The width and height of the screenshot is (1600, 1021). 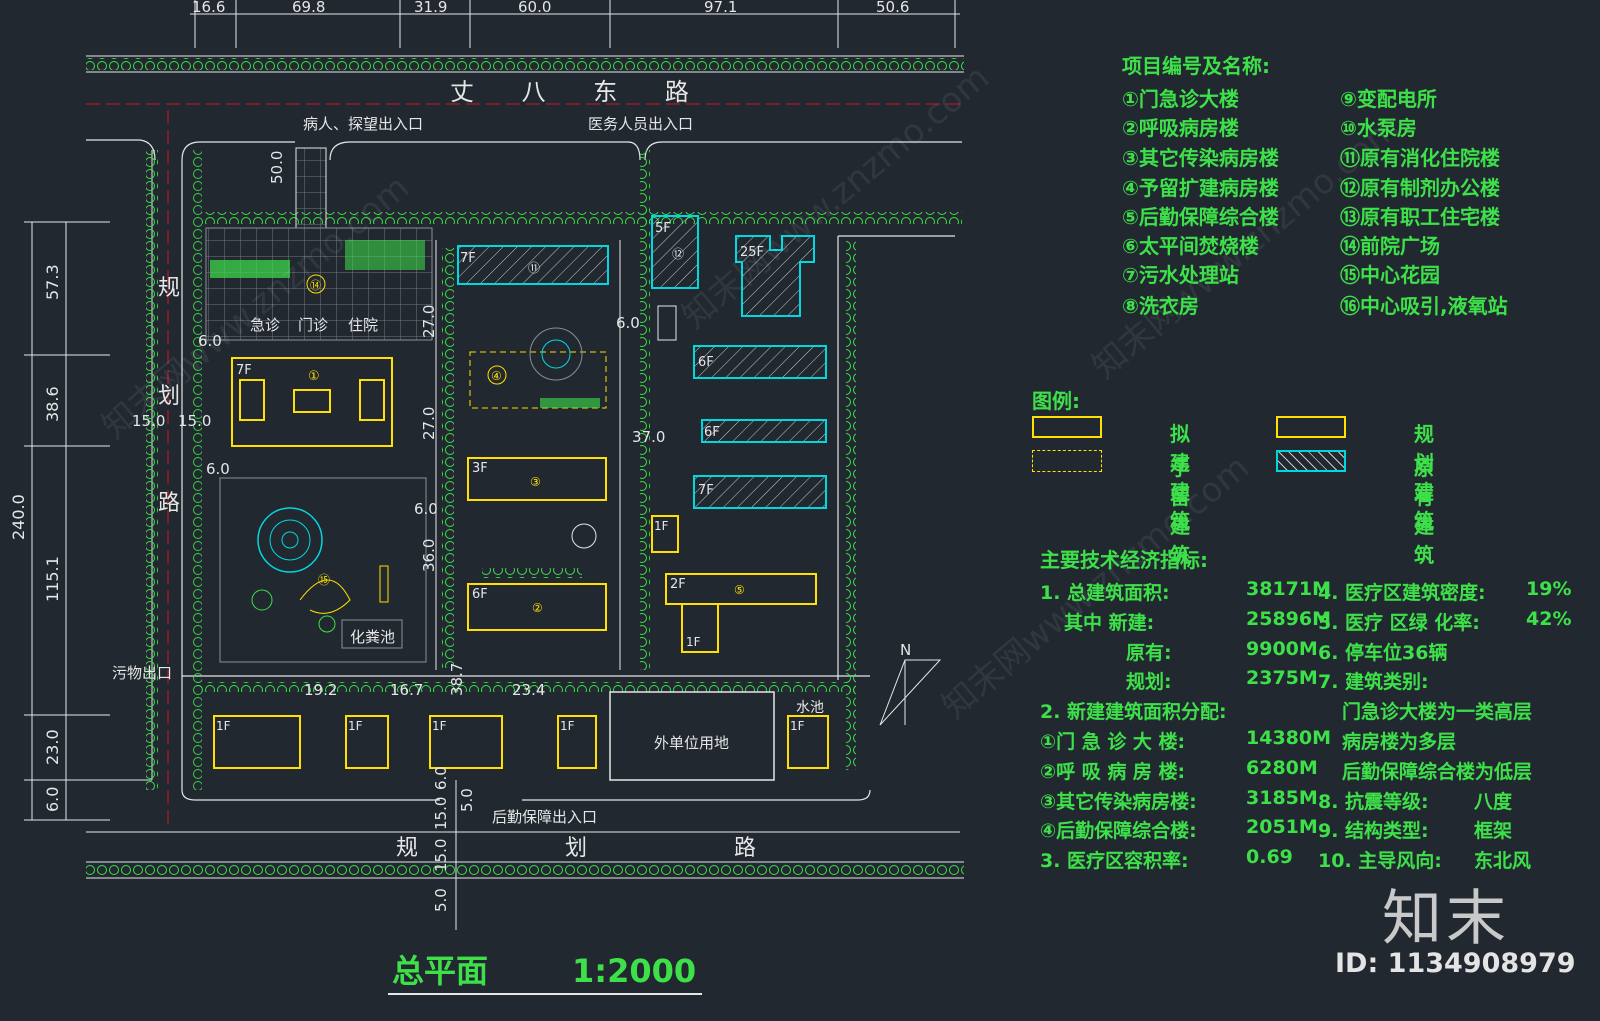 What do you see at coordinates (1056, 401) in the screenshot?
I see `legend-title: 图例:` at bounding box center [1056, 401].